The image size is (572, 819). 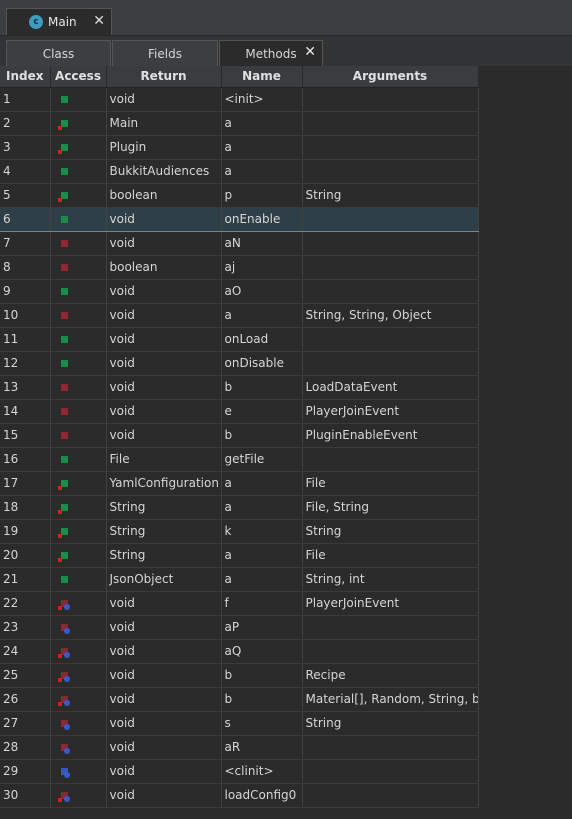 I want to click on table-row: 21 JsonObject a String, int, so click(x=239, y=579).